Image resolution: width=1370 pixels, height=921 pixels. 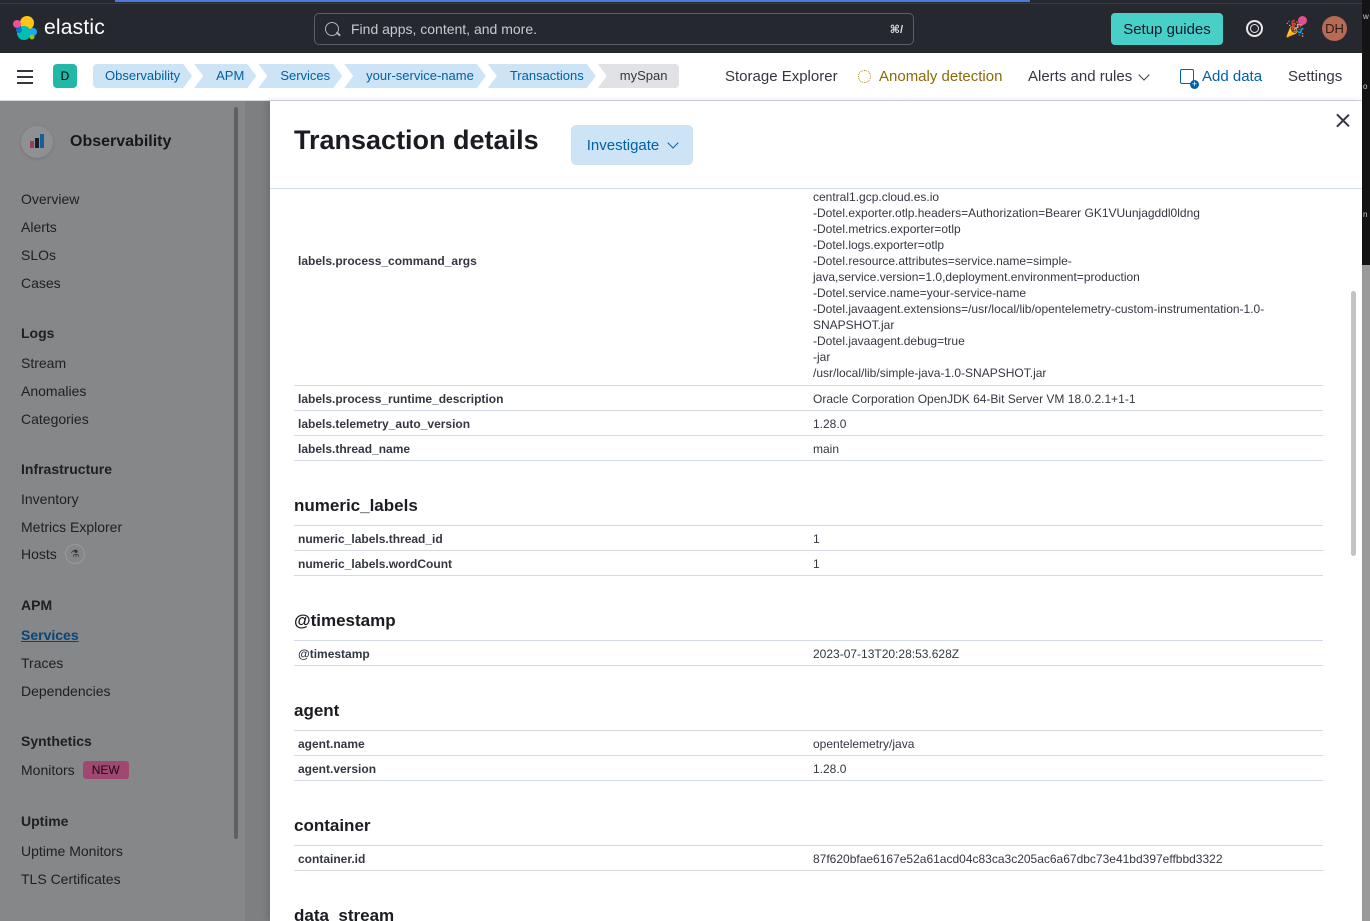 I want to click on sidebar-item-inventory: Inventory, so click(x=50, y=499).